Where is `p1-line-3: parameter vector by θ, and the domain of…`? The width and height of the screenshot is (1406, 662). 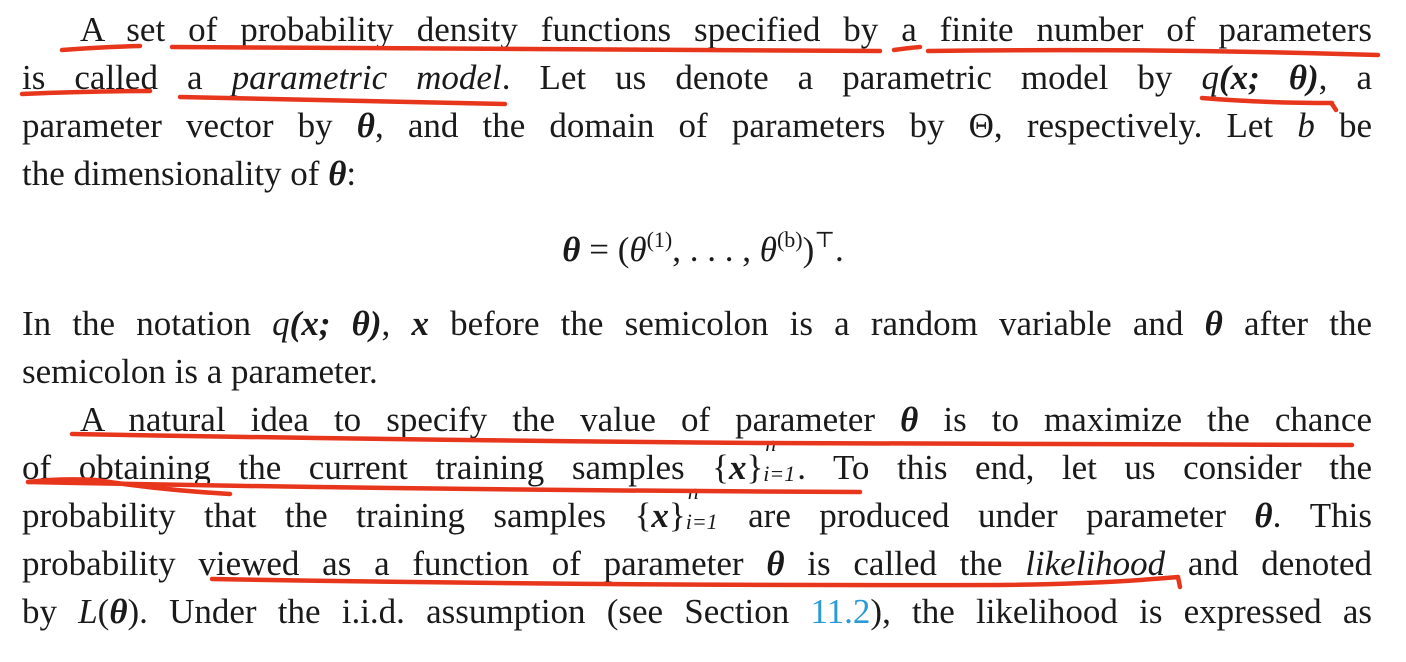
p1-line-3: parameter vector by θ, and the domain of… is located at coordinates (697, 125).